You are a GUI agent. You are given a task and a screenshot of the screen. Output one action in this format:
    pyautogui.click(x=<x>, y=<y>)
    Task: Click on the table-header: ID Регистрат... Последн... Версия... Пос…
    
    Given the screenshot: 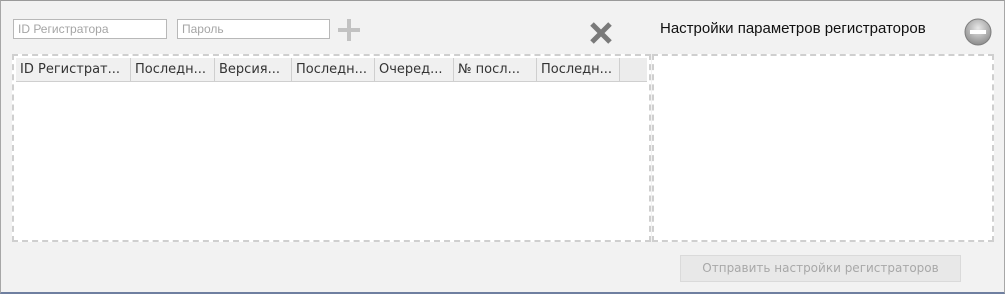 What is the action you would take?
    pyautogui.click(x=331, y=70)
    